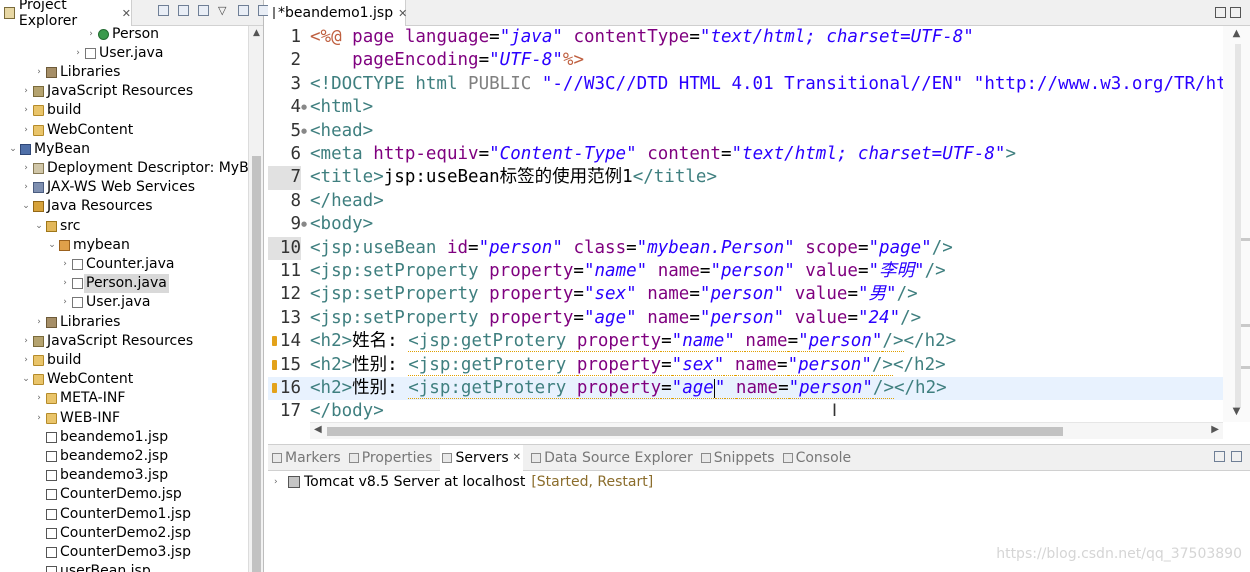 Image resolution: width=1250 pixels, height=572 pixels. What do you see at coordinates (745, 60) in the screenshot?
I see `code-line: 2 pageEncoding="UTF-8"%>` at bounding box center [745, 60].